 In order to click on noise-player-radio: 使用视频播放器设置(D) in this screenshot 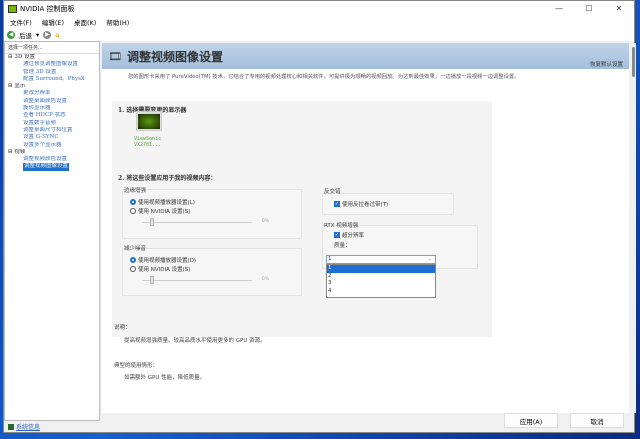, I will do `click(163, 260)`.